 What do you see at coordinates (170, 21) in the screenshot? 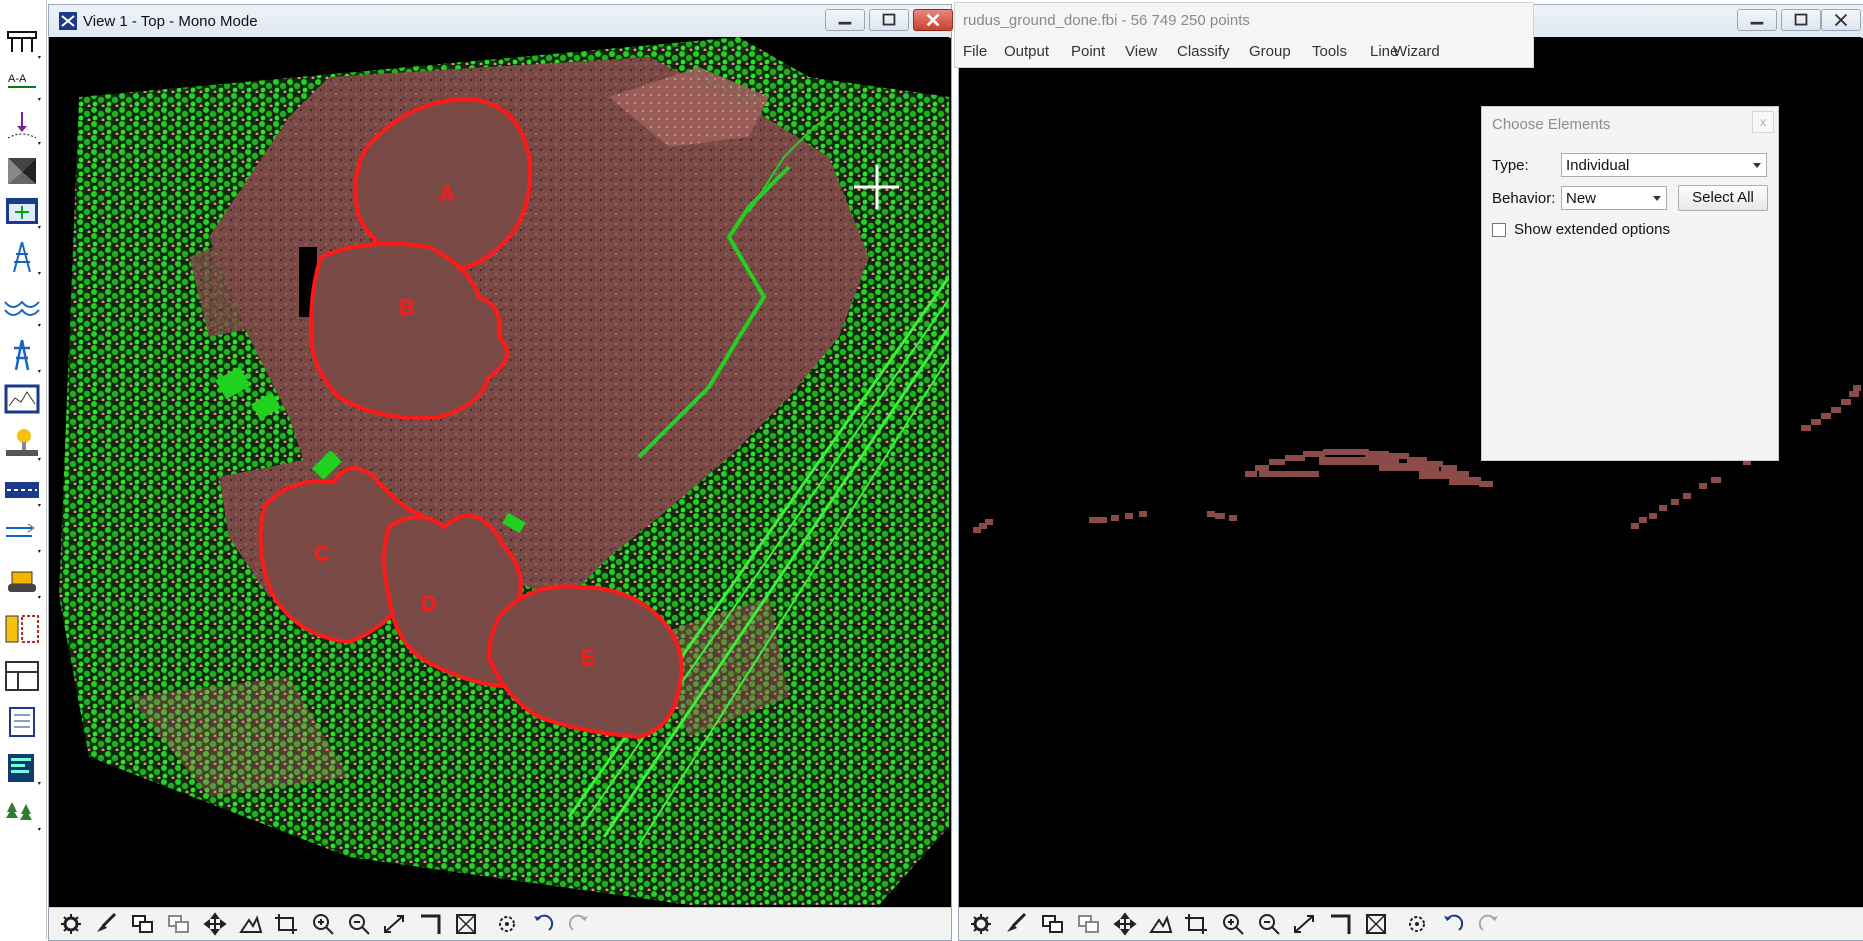
I see `view-title: View 1 - Top - Mono Mode` at bounding box center [170, 21].